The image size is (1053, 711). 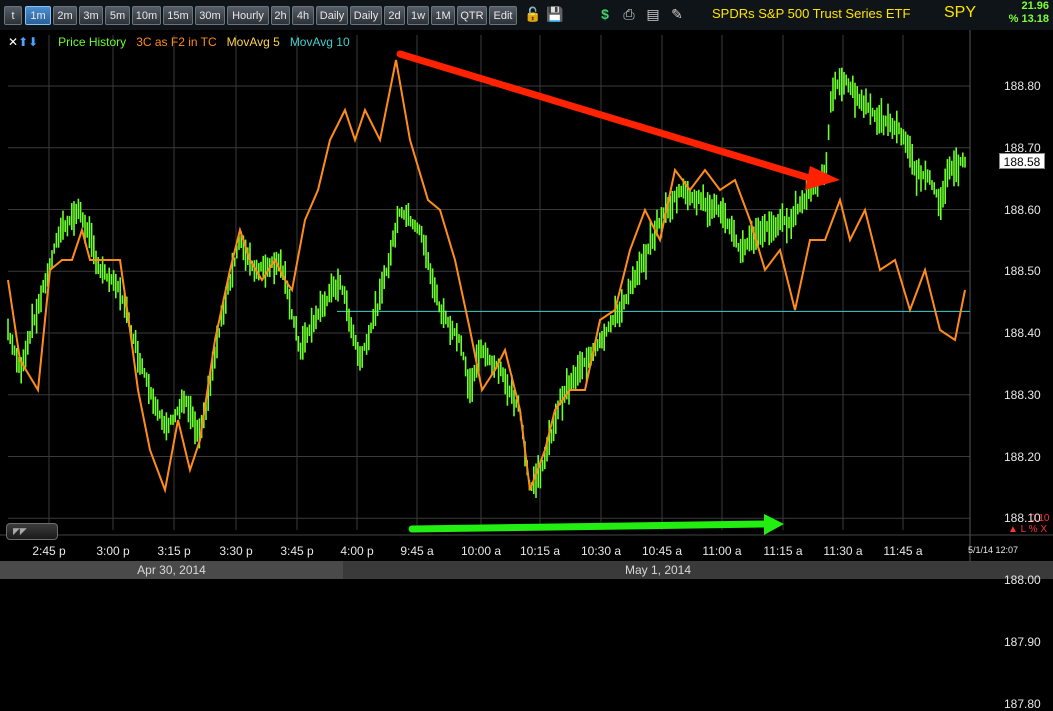 What do you see at coordinates (481, 551) in the screenshot?
I see `time-tick-label: 10:00 a` at bounding box center [481, 551].